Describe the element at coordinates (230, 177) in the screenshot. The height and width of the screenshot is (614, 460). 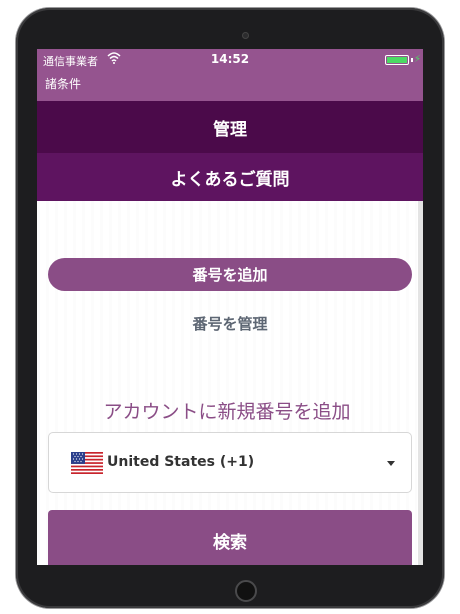
I see `menu-item-faq: よくあるご質問` at that location.